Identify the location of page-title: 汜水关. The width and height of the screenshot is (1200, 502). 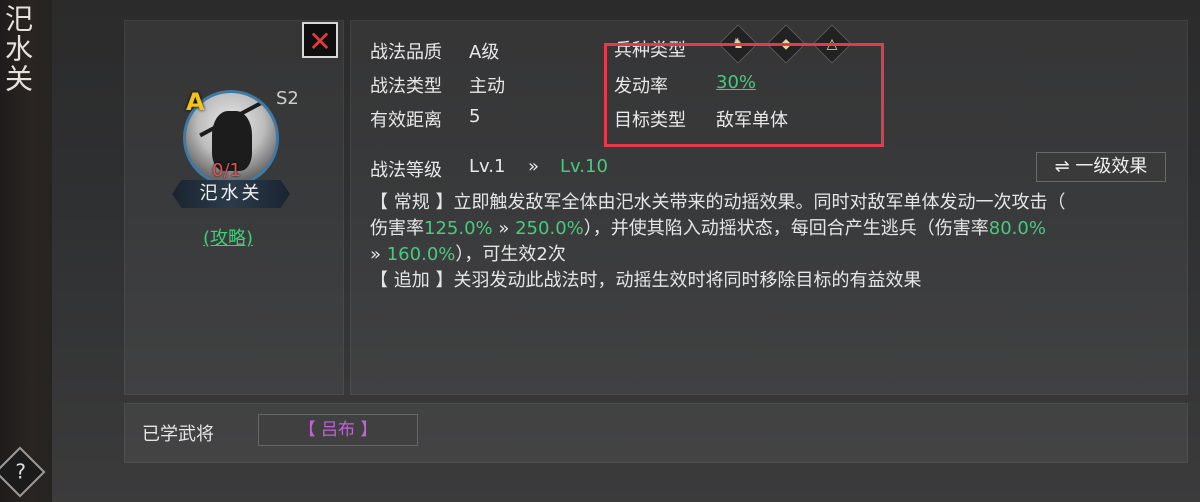
(17, 49).